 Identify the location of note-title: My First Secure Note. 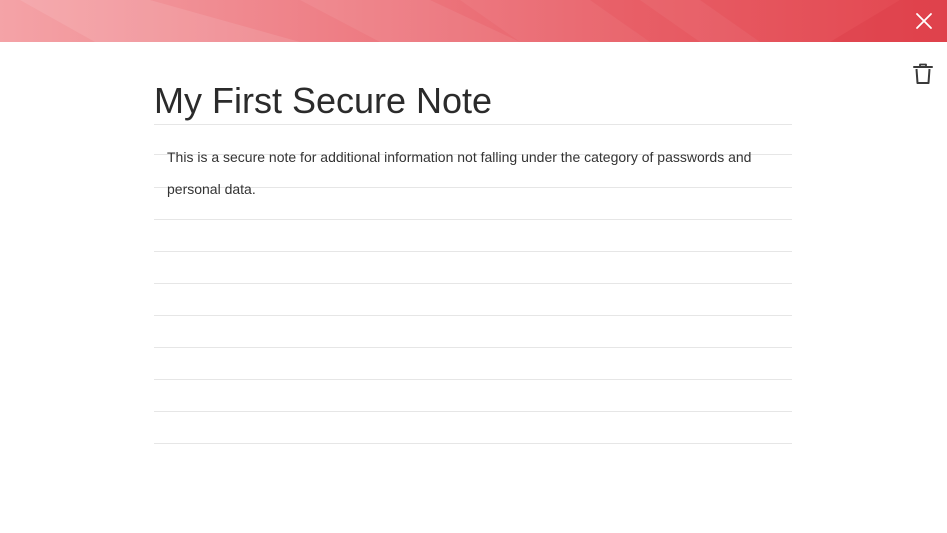
(473, 101).